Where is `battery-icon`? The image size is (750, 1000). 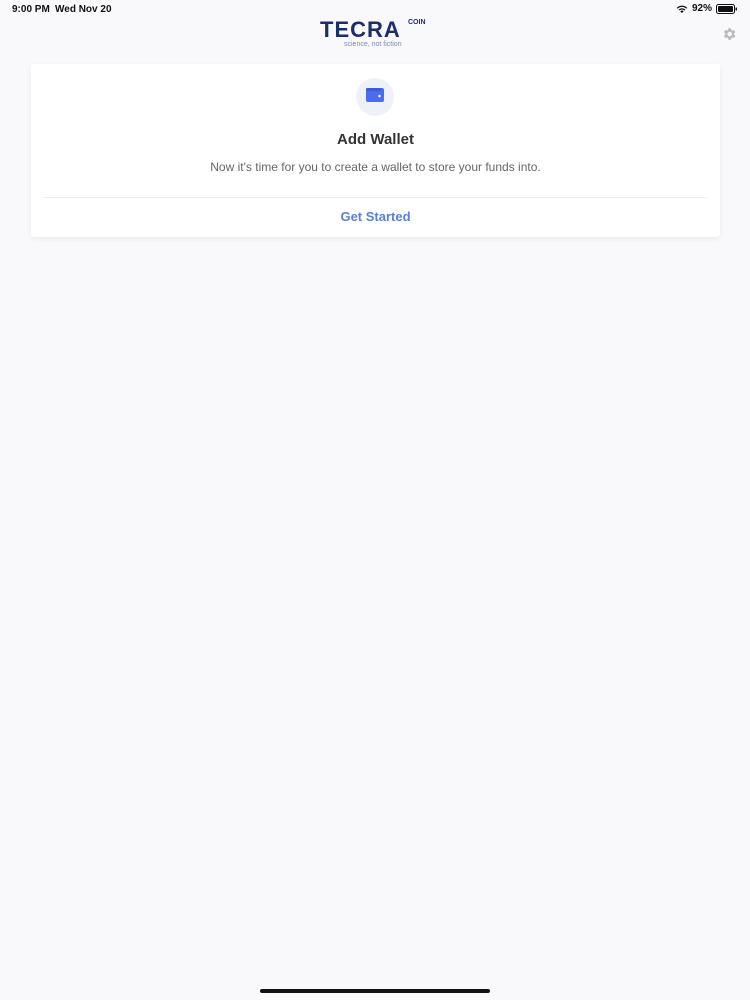 battery-icon is located at coordinates (727, 8).